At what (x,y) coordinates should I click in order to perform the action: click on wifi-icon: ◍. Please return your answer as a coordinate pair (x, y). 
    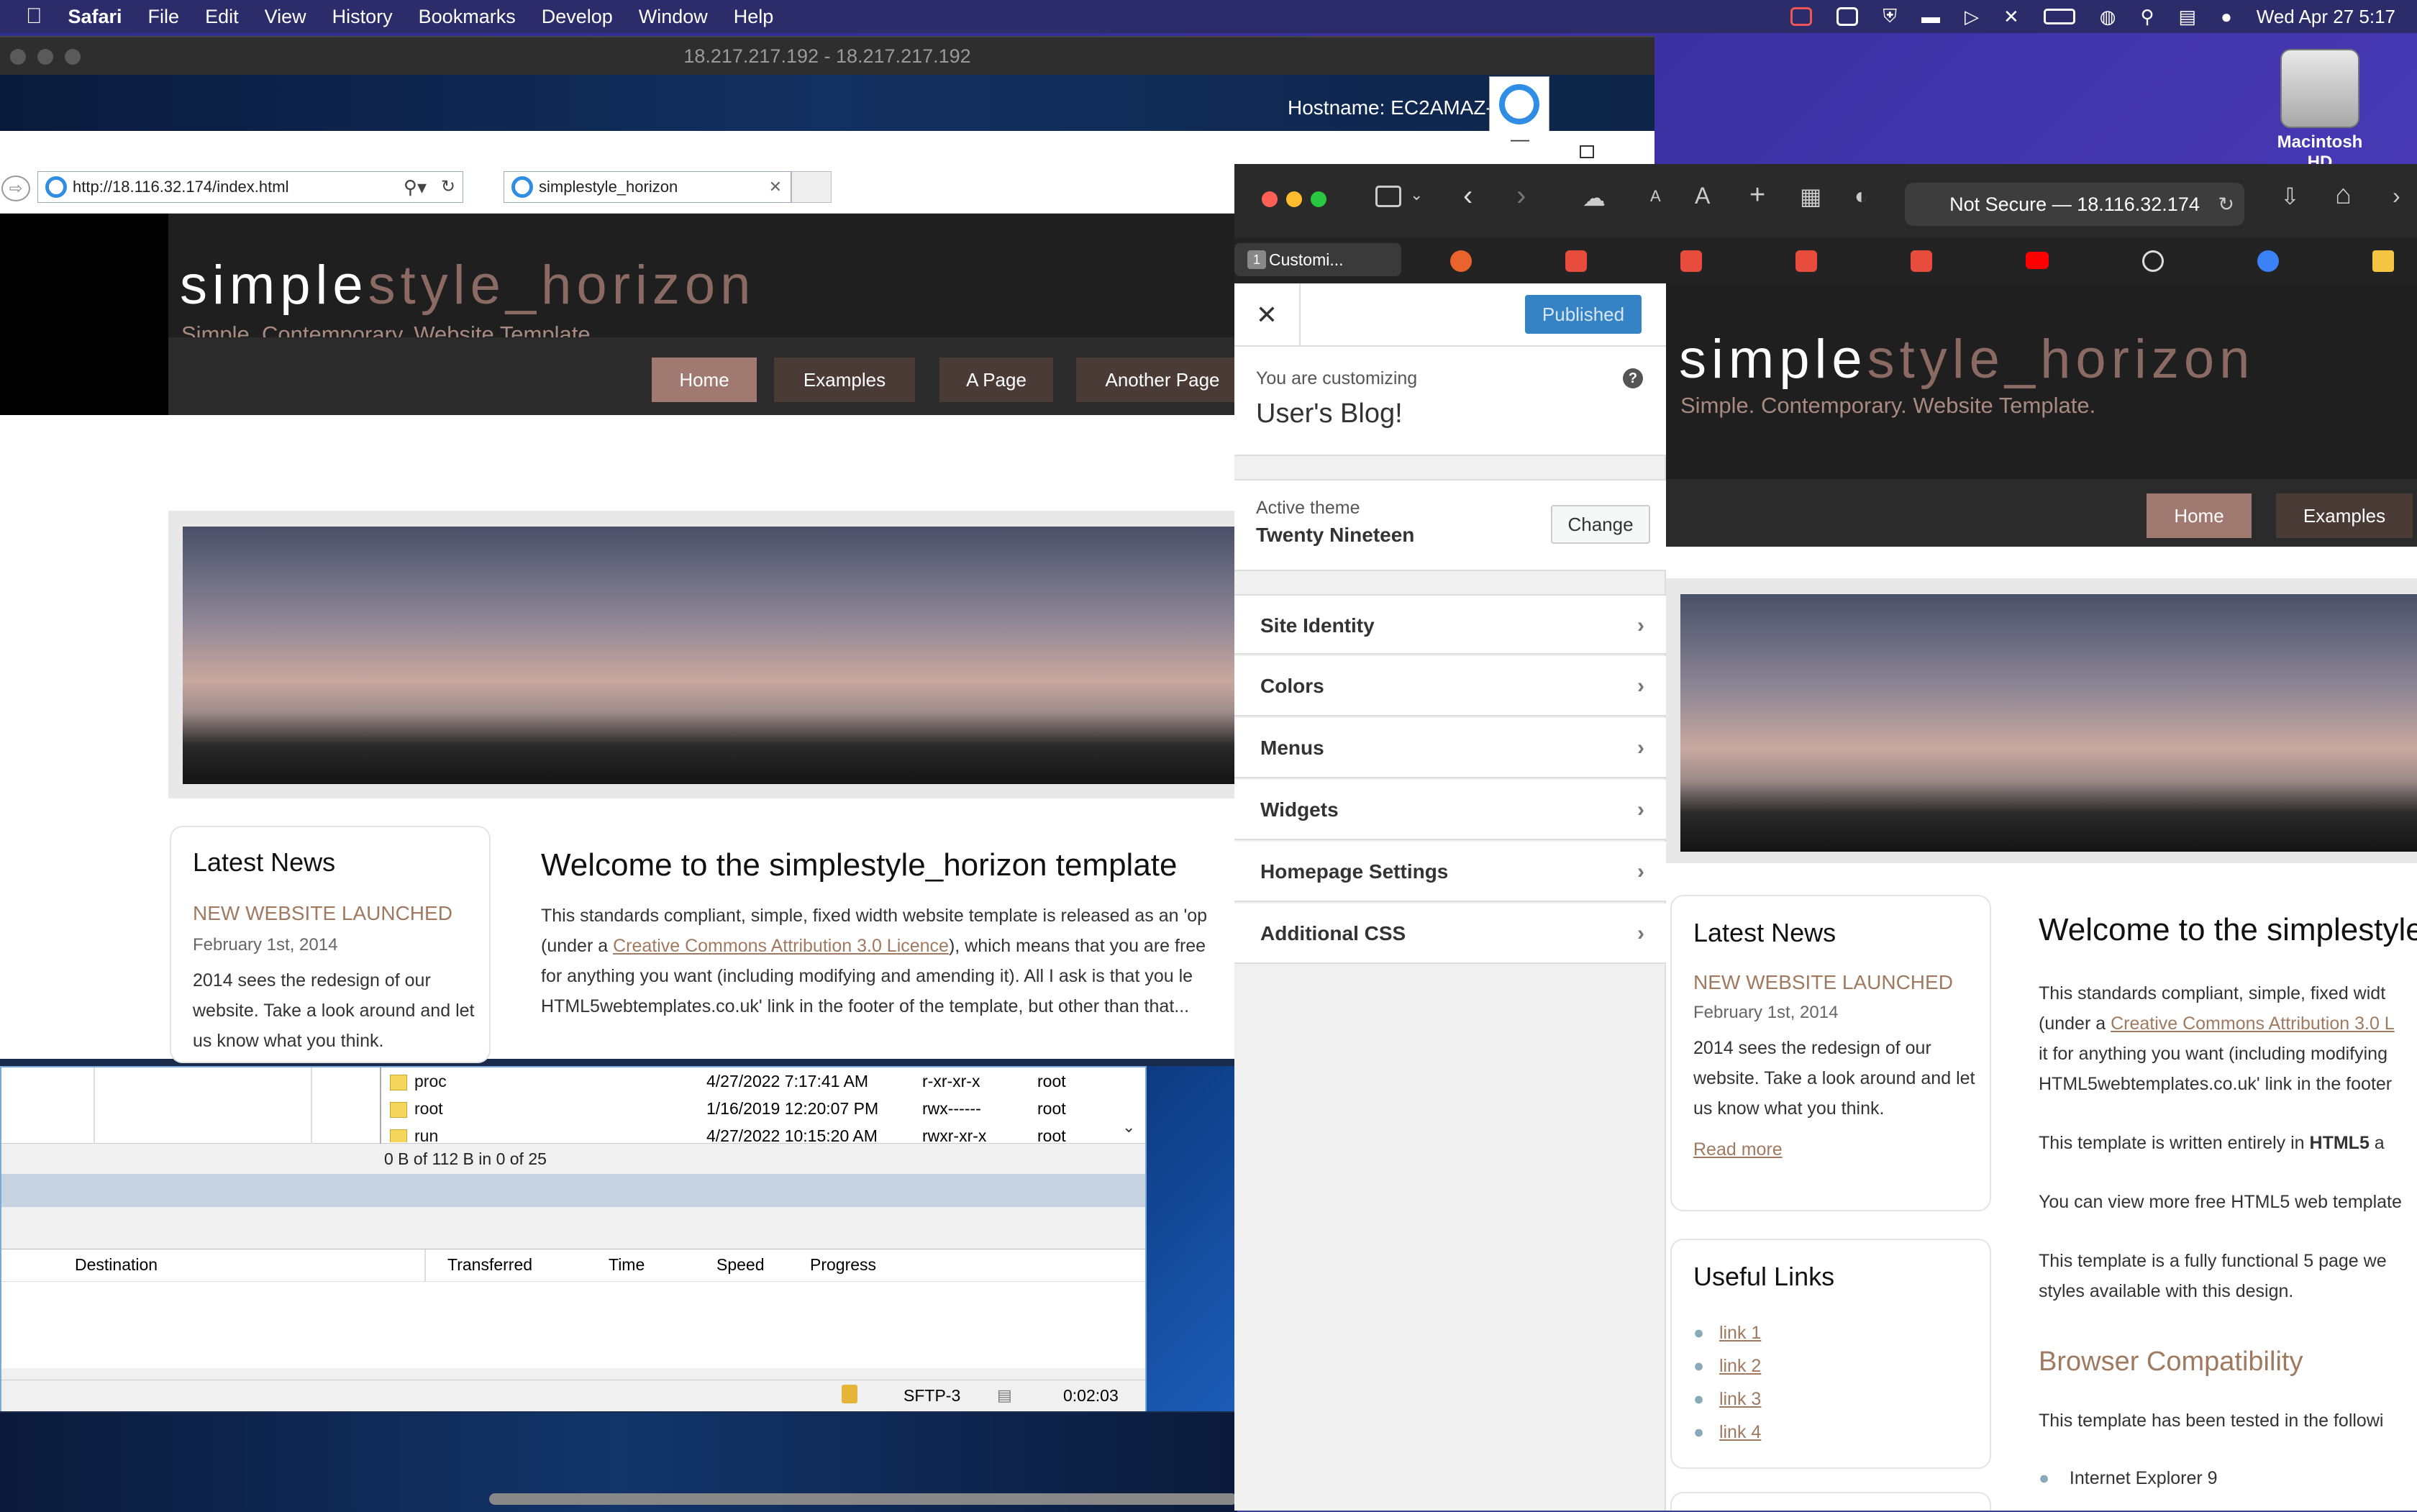
    Looking at the image, I should click on (2108, 17).